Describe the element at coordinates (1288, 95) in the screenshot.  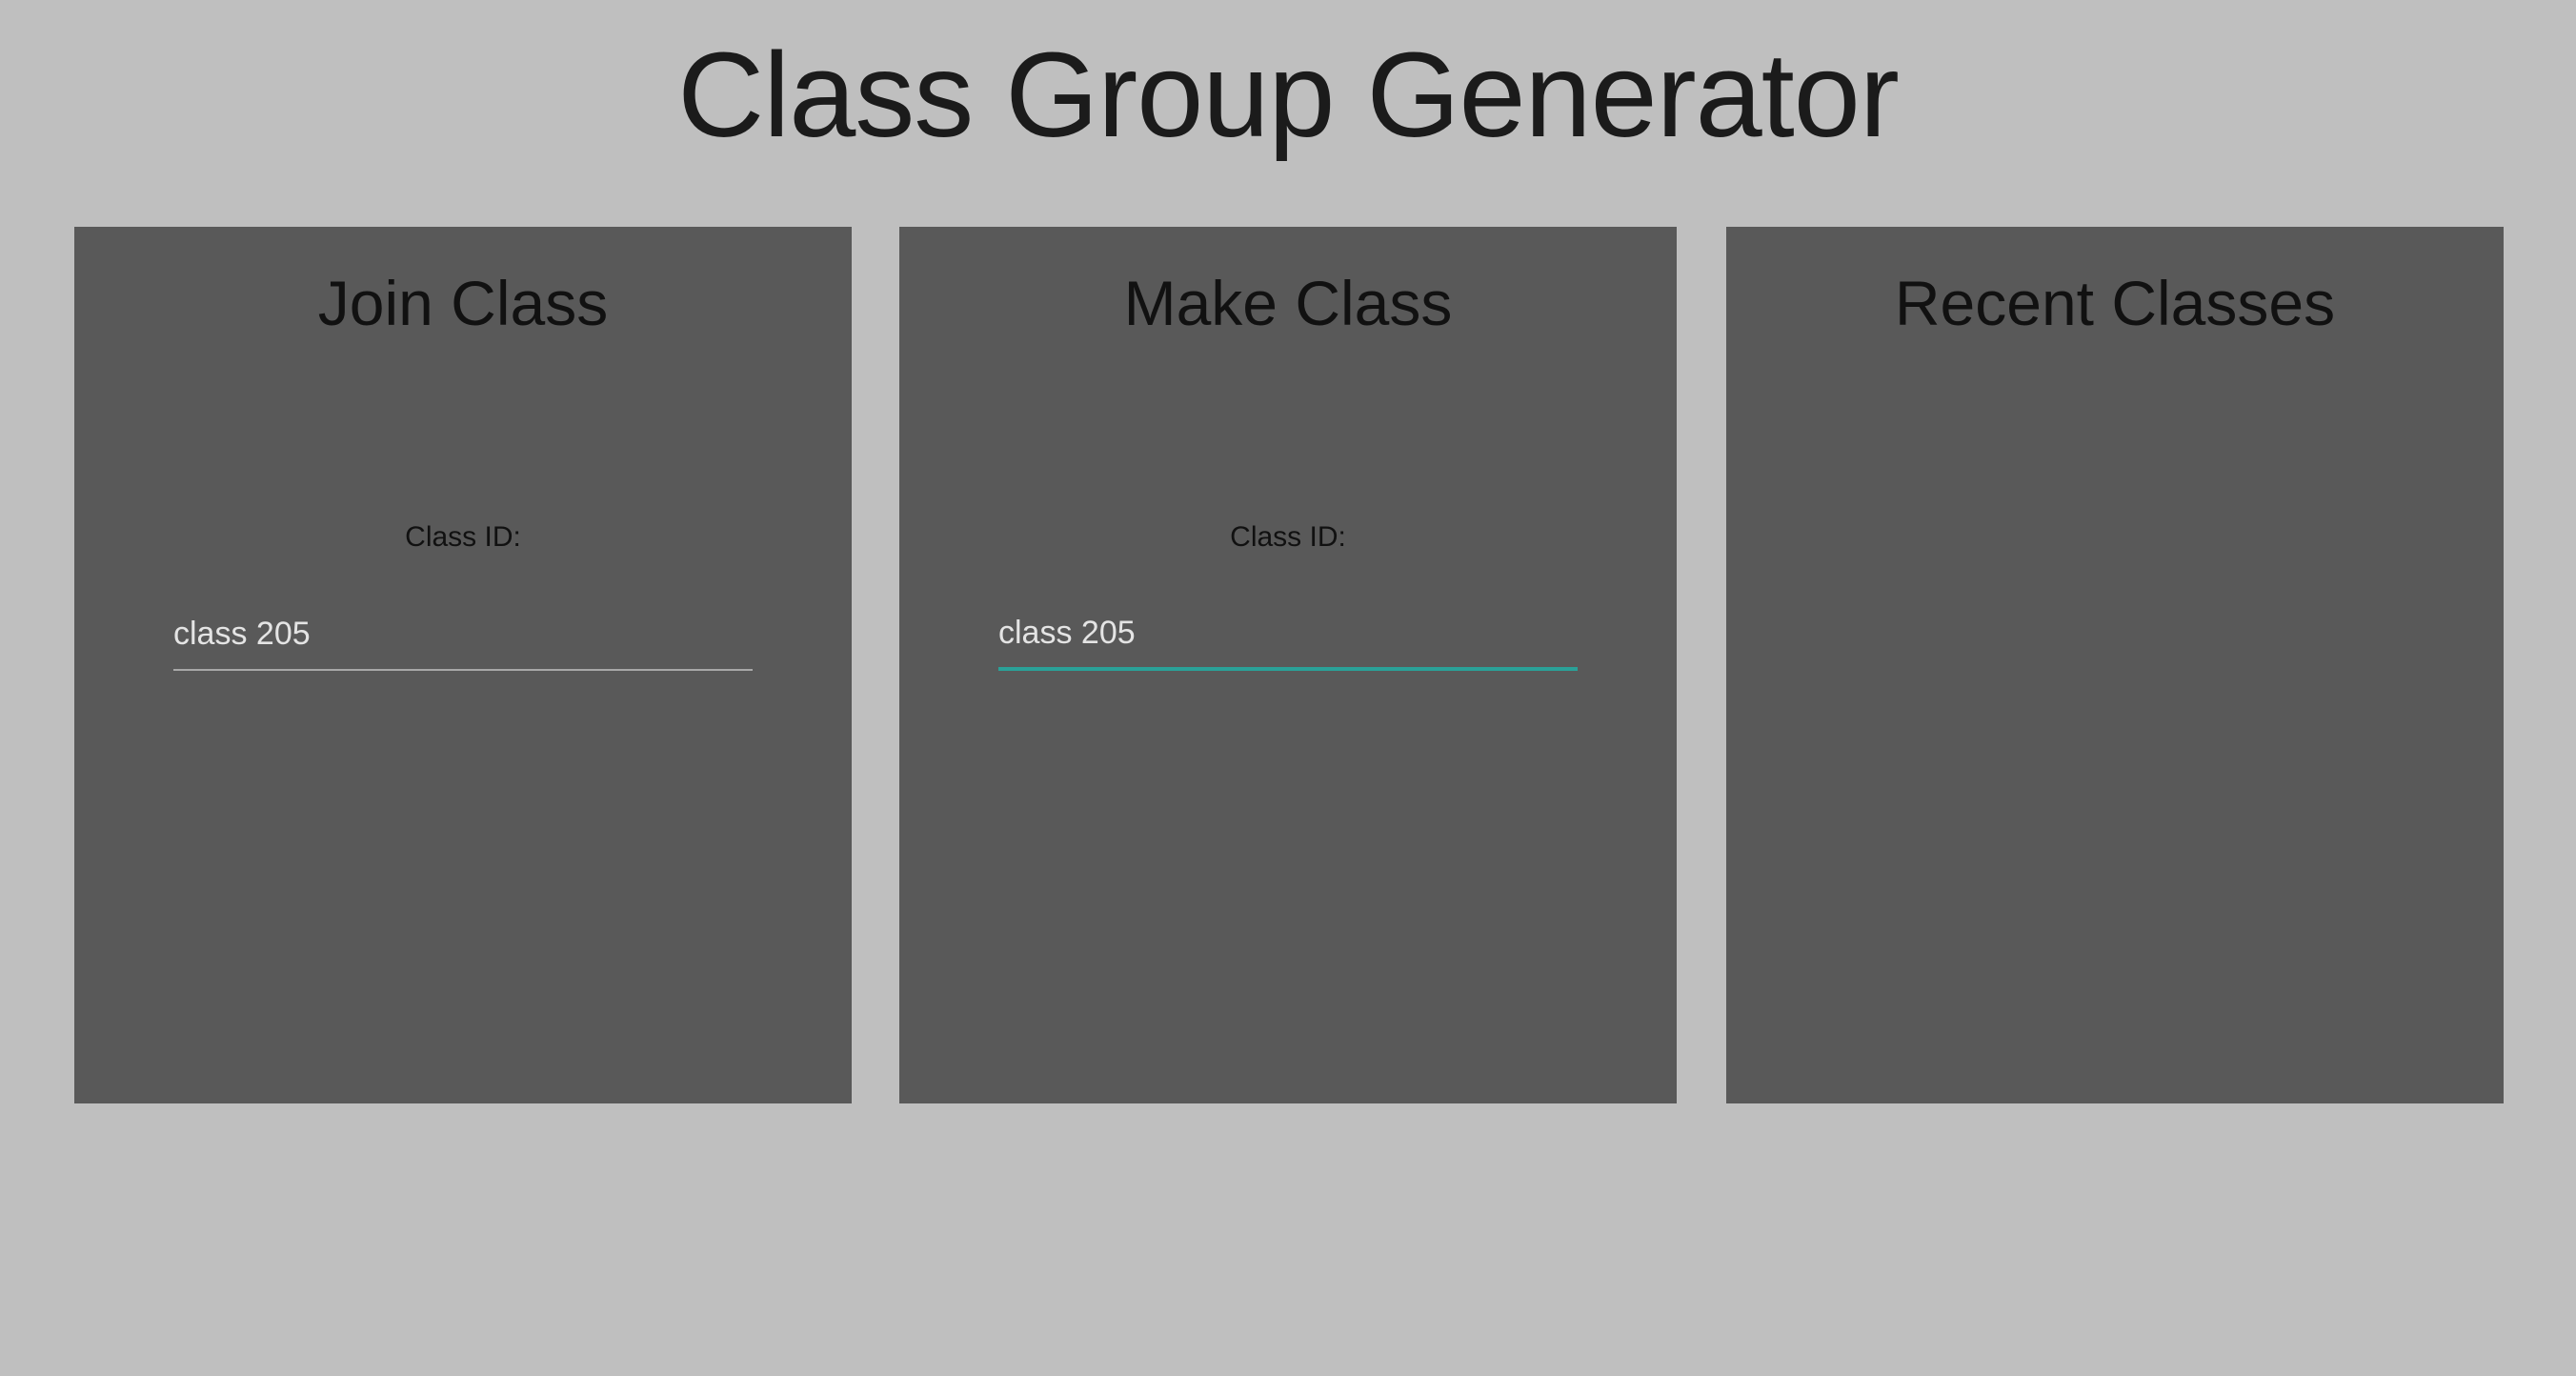
I see `page-title: Class Group Generator` at that location.